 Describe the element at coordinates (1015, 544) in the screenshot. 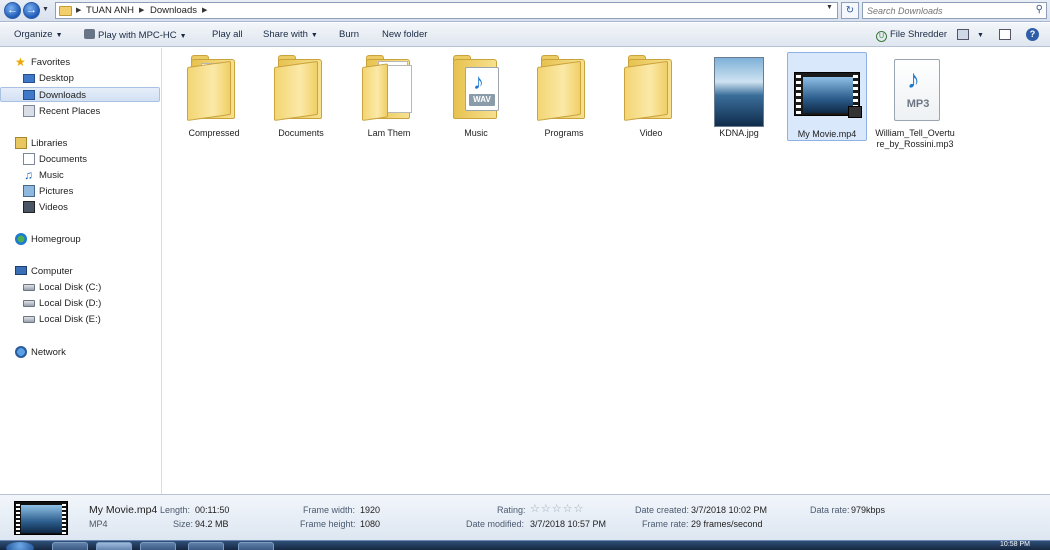

I see `taskbar-clock: 10:58 PM` at that location.